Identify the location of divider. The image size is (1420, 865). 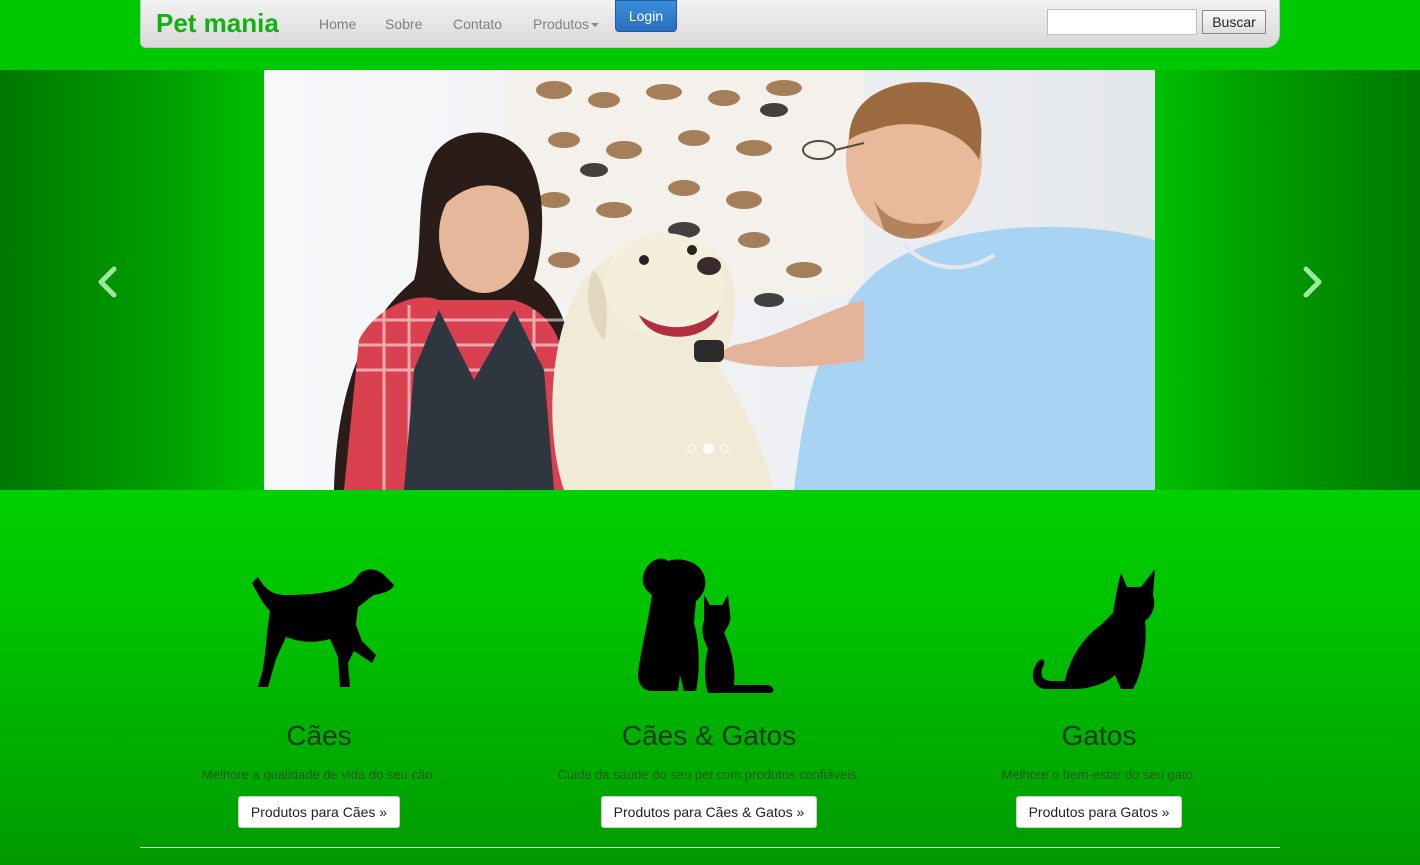
(710, 847).